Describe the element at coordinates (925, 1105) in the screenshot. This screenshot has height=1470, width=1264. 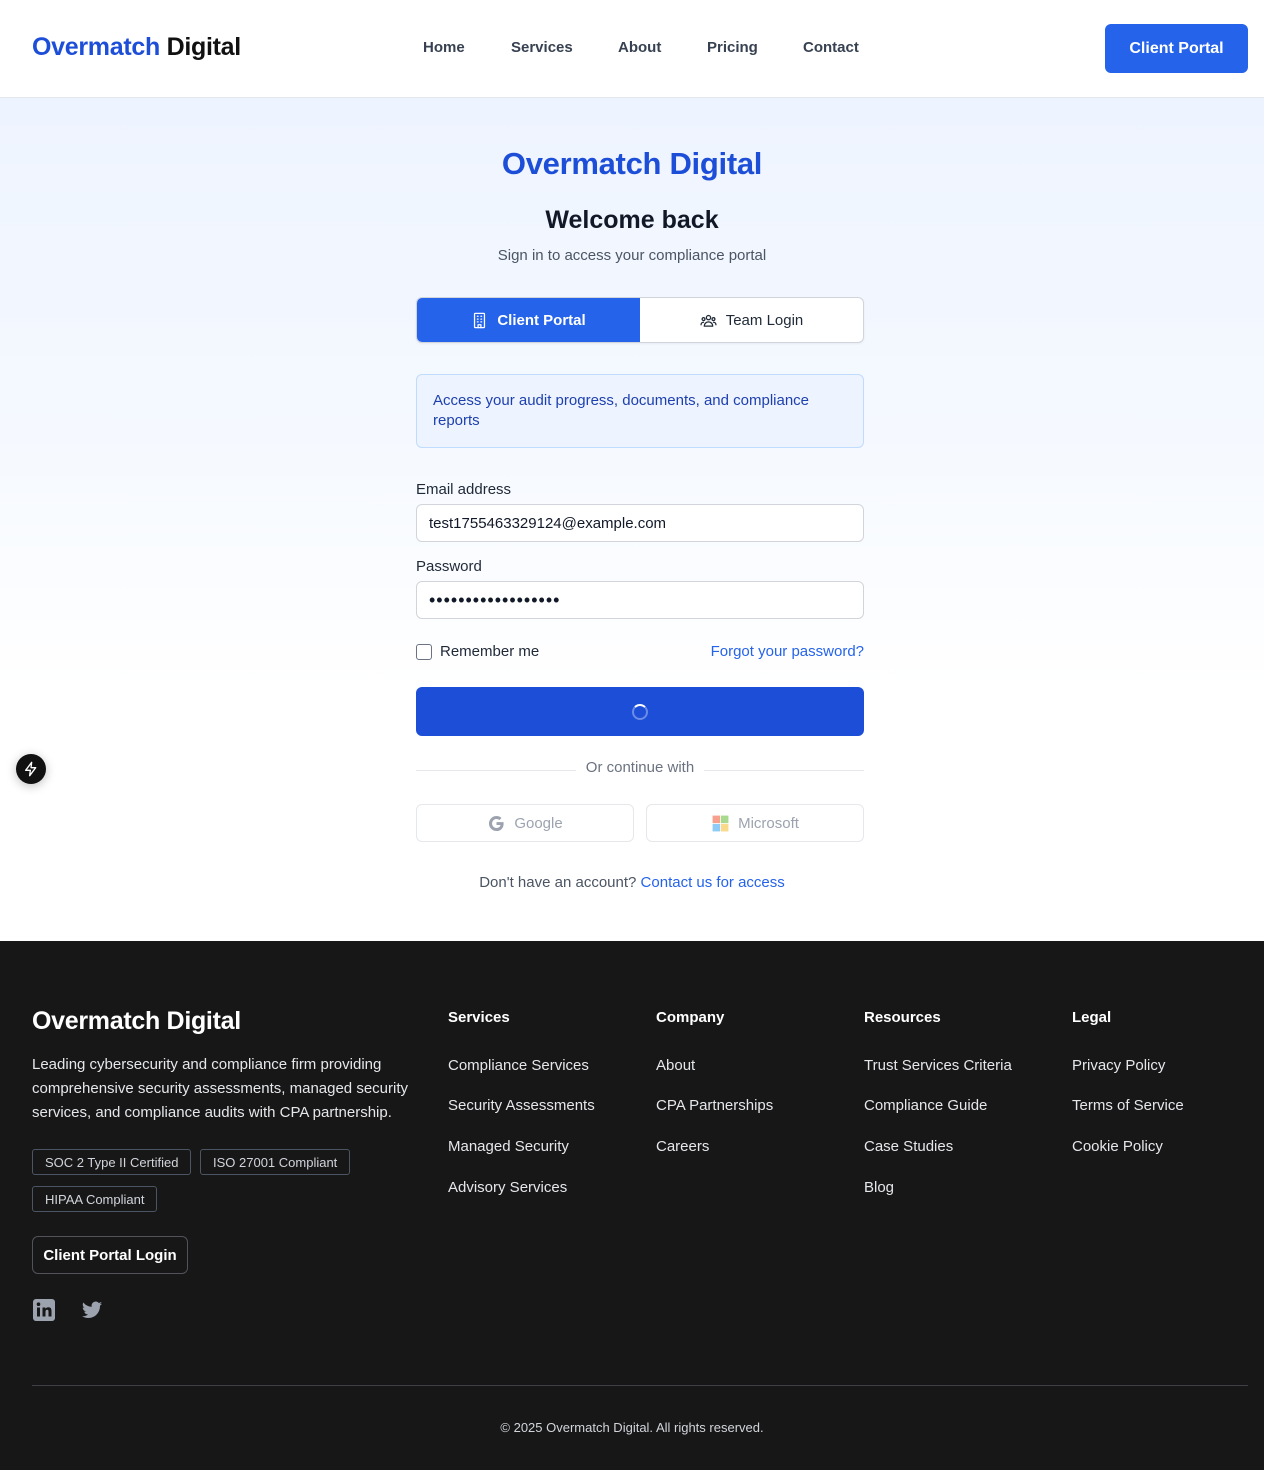
I see `footer-link-compliance-guide: Compliance Guide` at that location.